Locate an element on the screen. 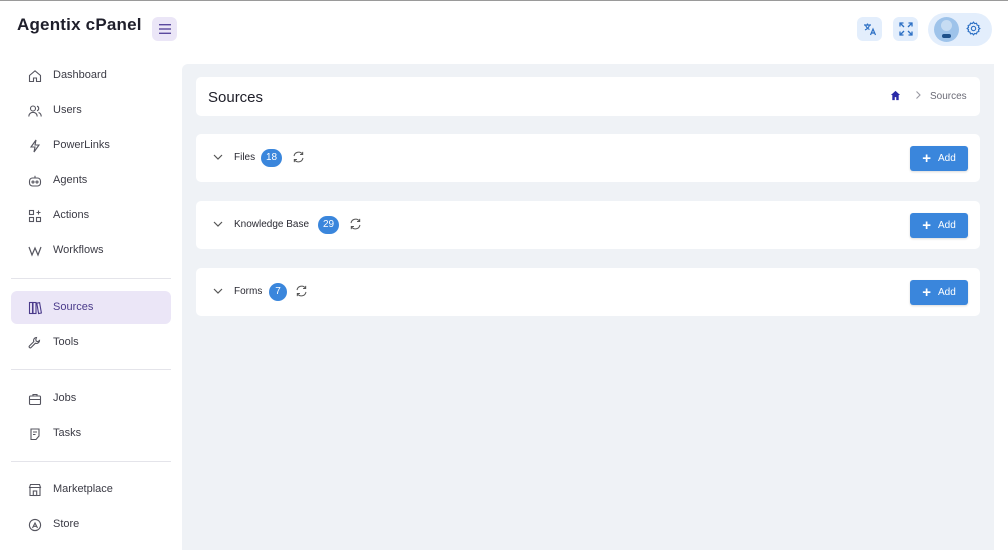  section-files: Files 18 + Add is located at coordinates (588, 158).